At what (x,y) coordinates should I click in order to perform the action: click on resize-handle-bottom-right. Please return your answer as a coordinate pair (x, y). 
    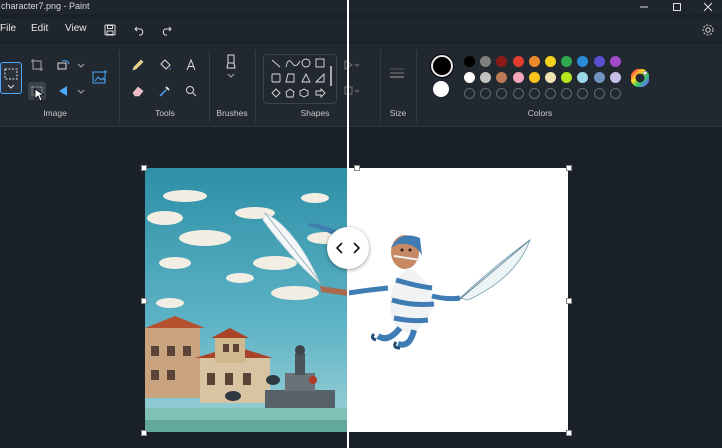
    Looking at the image, I should click on (569, 433).